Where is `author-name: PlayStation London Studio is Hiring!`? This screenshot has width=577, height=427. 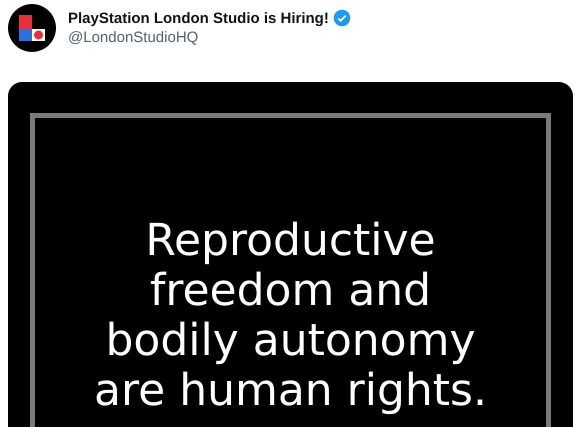
author-name: PlayStation London Studio is Hiring! is located at coordinates (198, 18).